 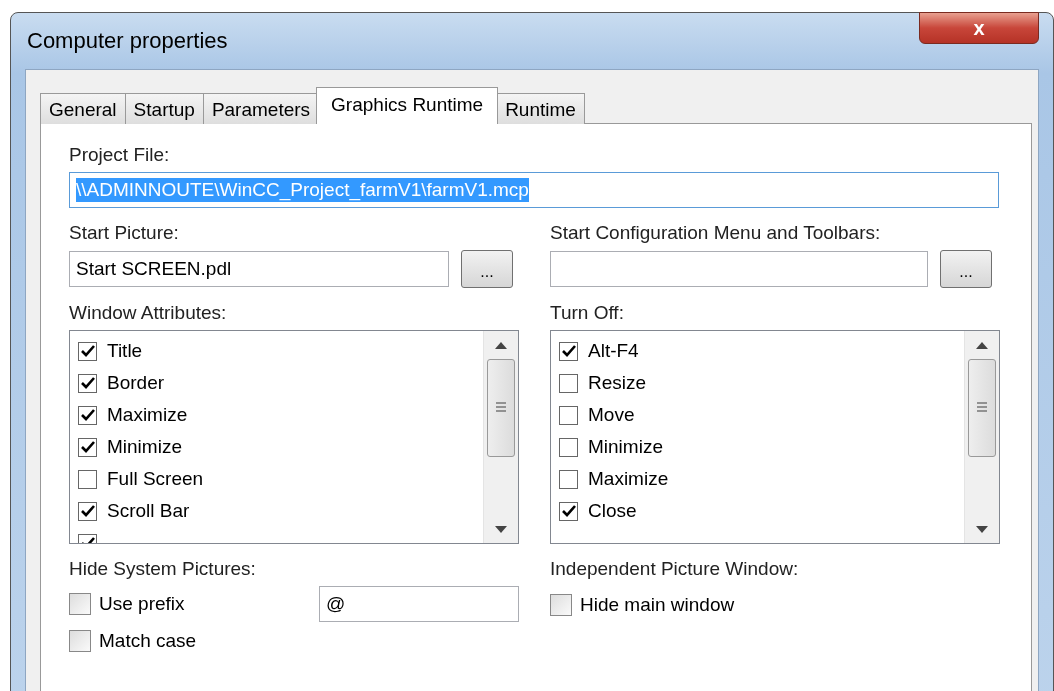 What do you see at coordinates (611, 415) in the screenshot?
I see `option-label: Move` at bounding box center [611, 415].